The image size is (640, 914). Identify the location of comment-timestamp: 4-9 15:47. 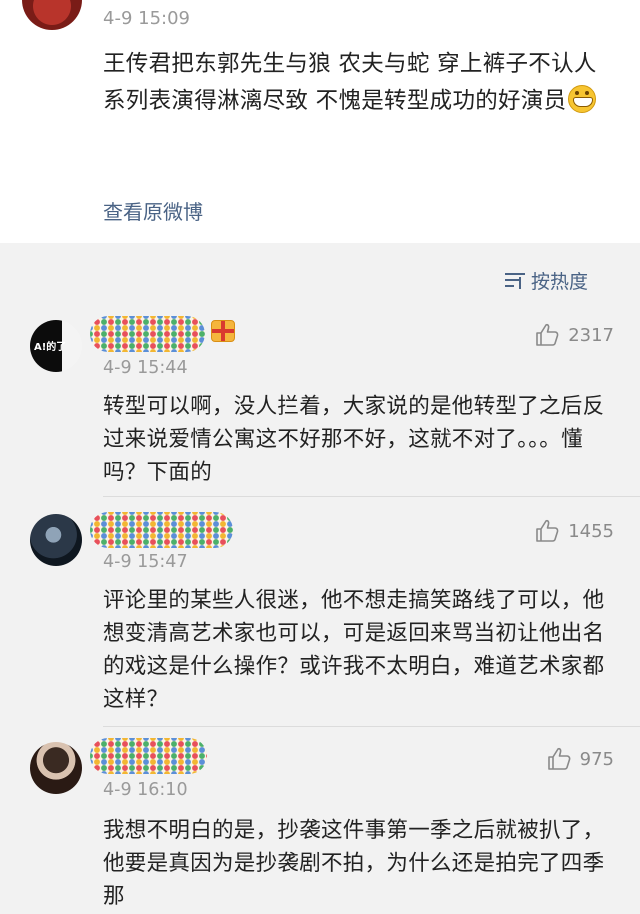
(145, 562).